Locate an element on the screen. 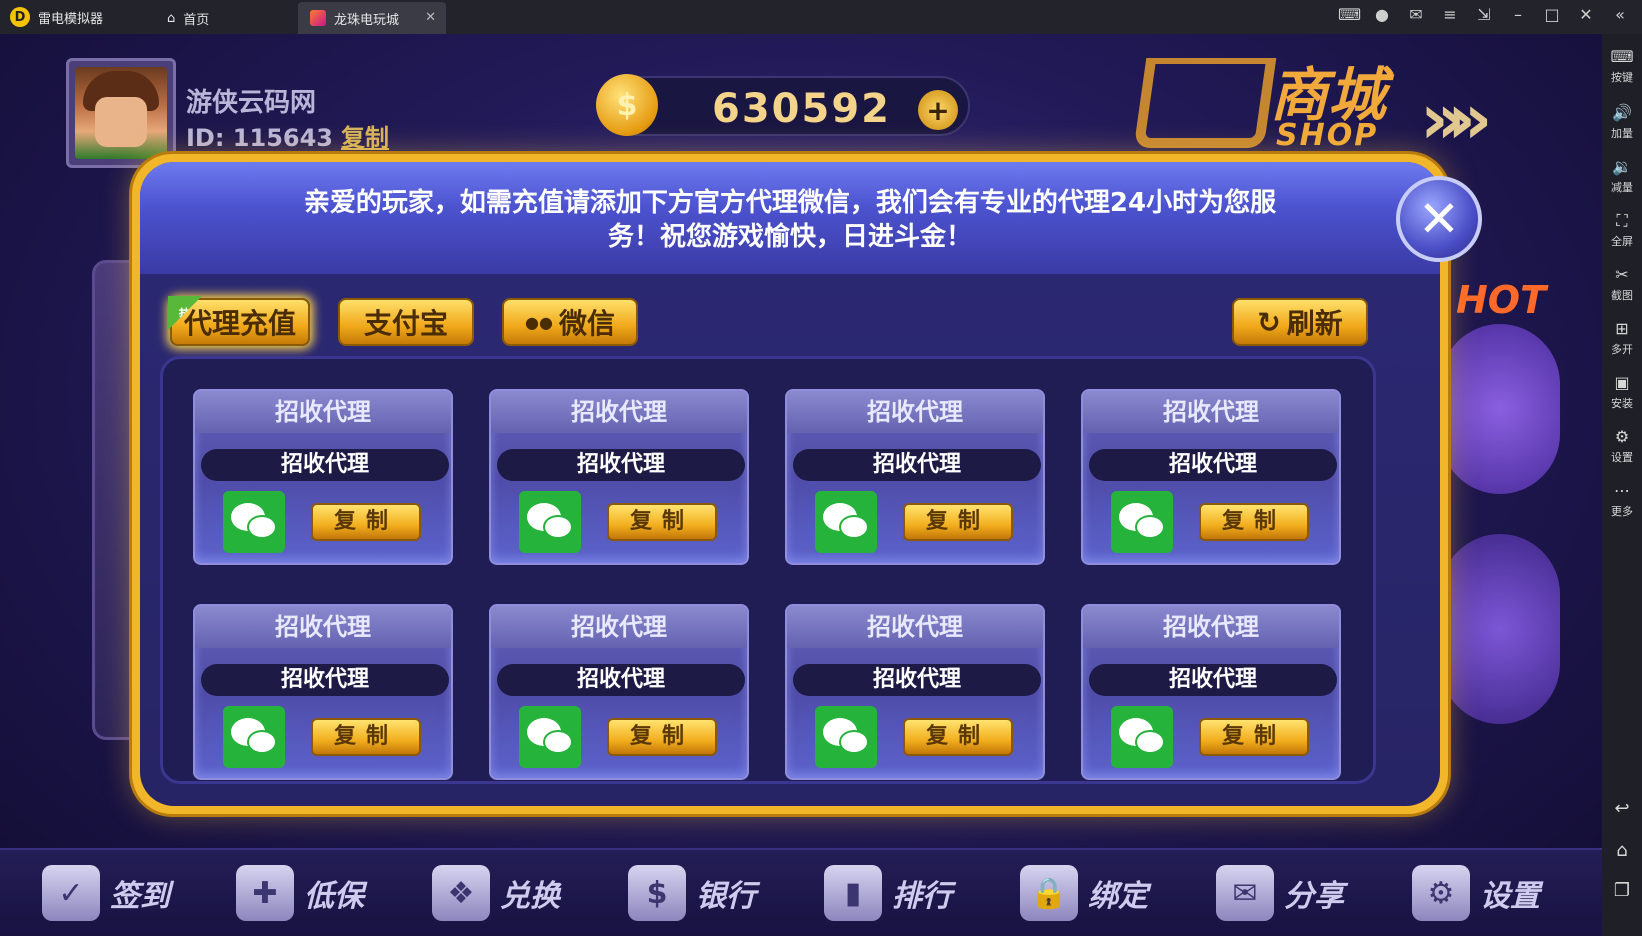 This screenshot has width=1642, height=936. sidebar-item-screenshot: ✂ 截图 is located at coordinates (1622, 284).